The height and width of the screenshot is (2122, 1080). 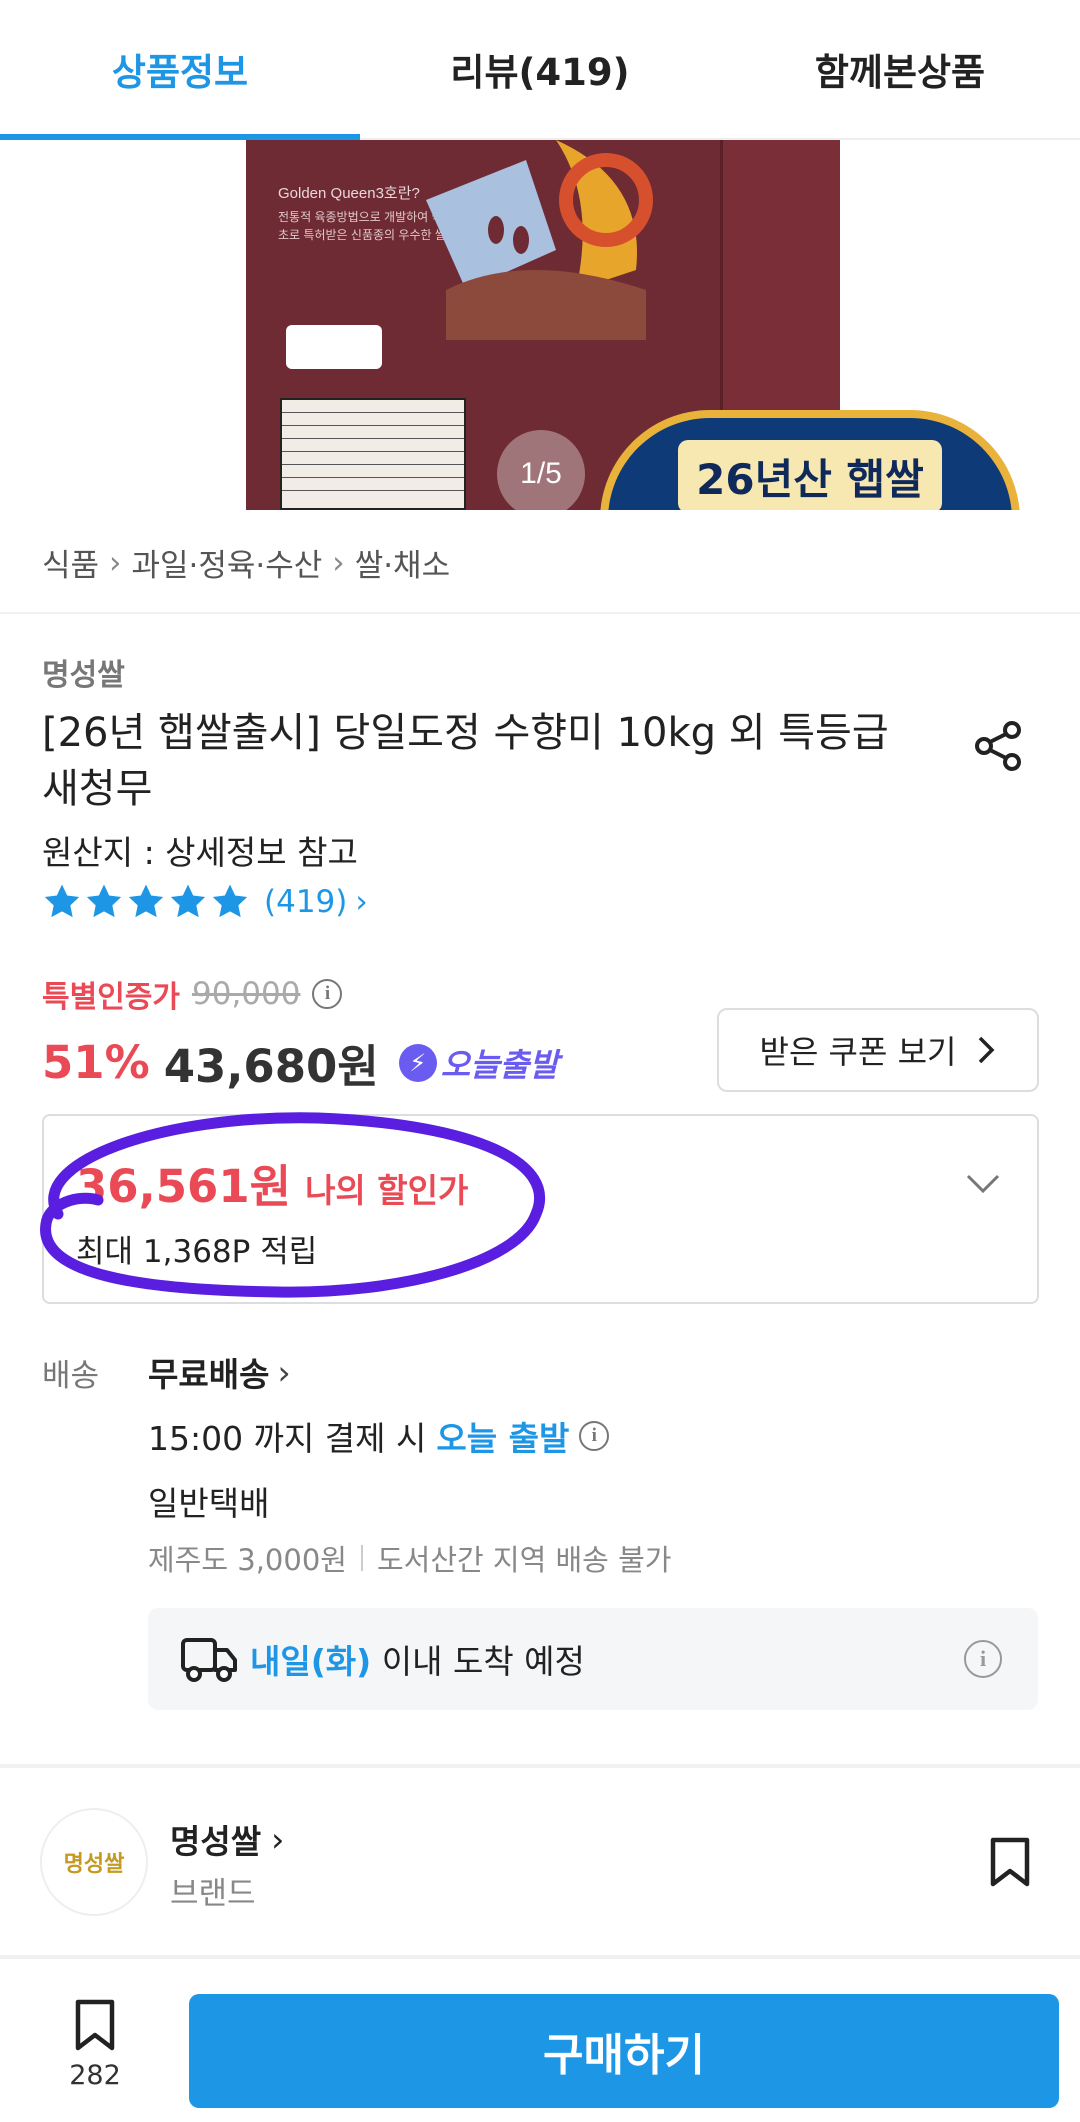 I want to click on sale-price: 43,680원, so click(x=271, y=1066).